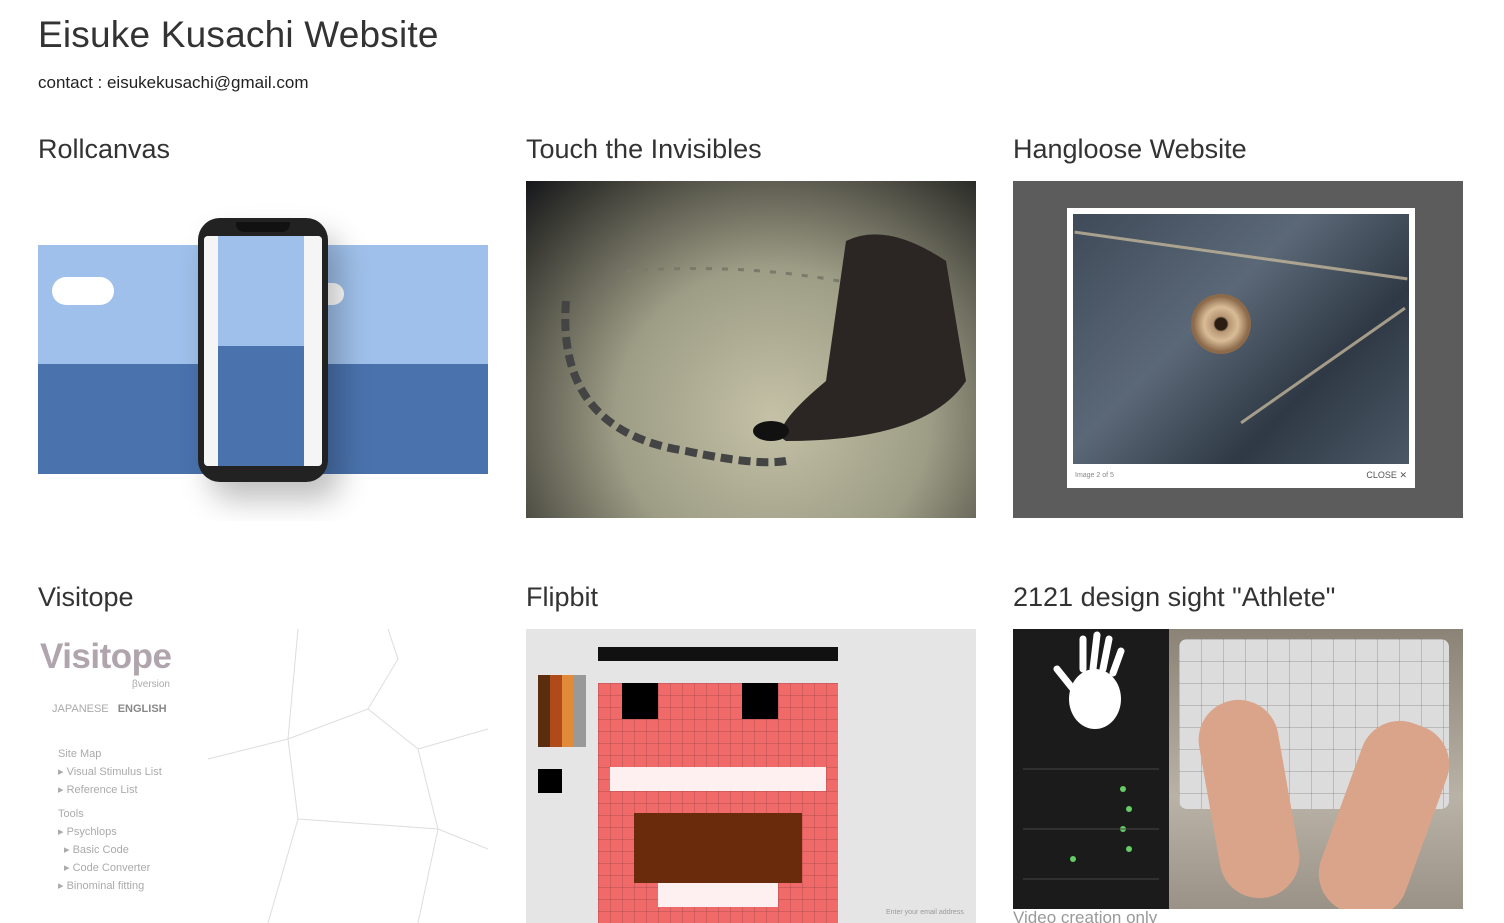 The image size is (1504, 923). I want to click on menu-item: ▸ Visual Stimulus List, so click(110, 772).